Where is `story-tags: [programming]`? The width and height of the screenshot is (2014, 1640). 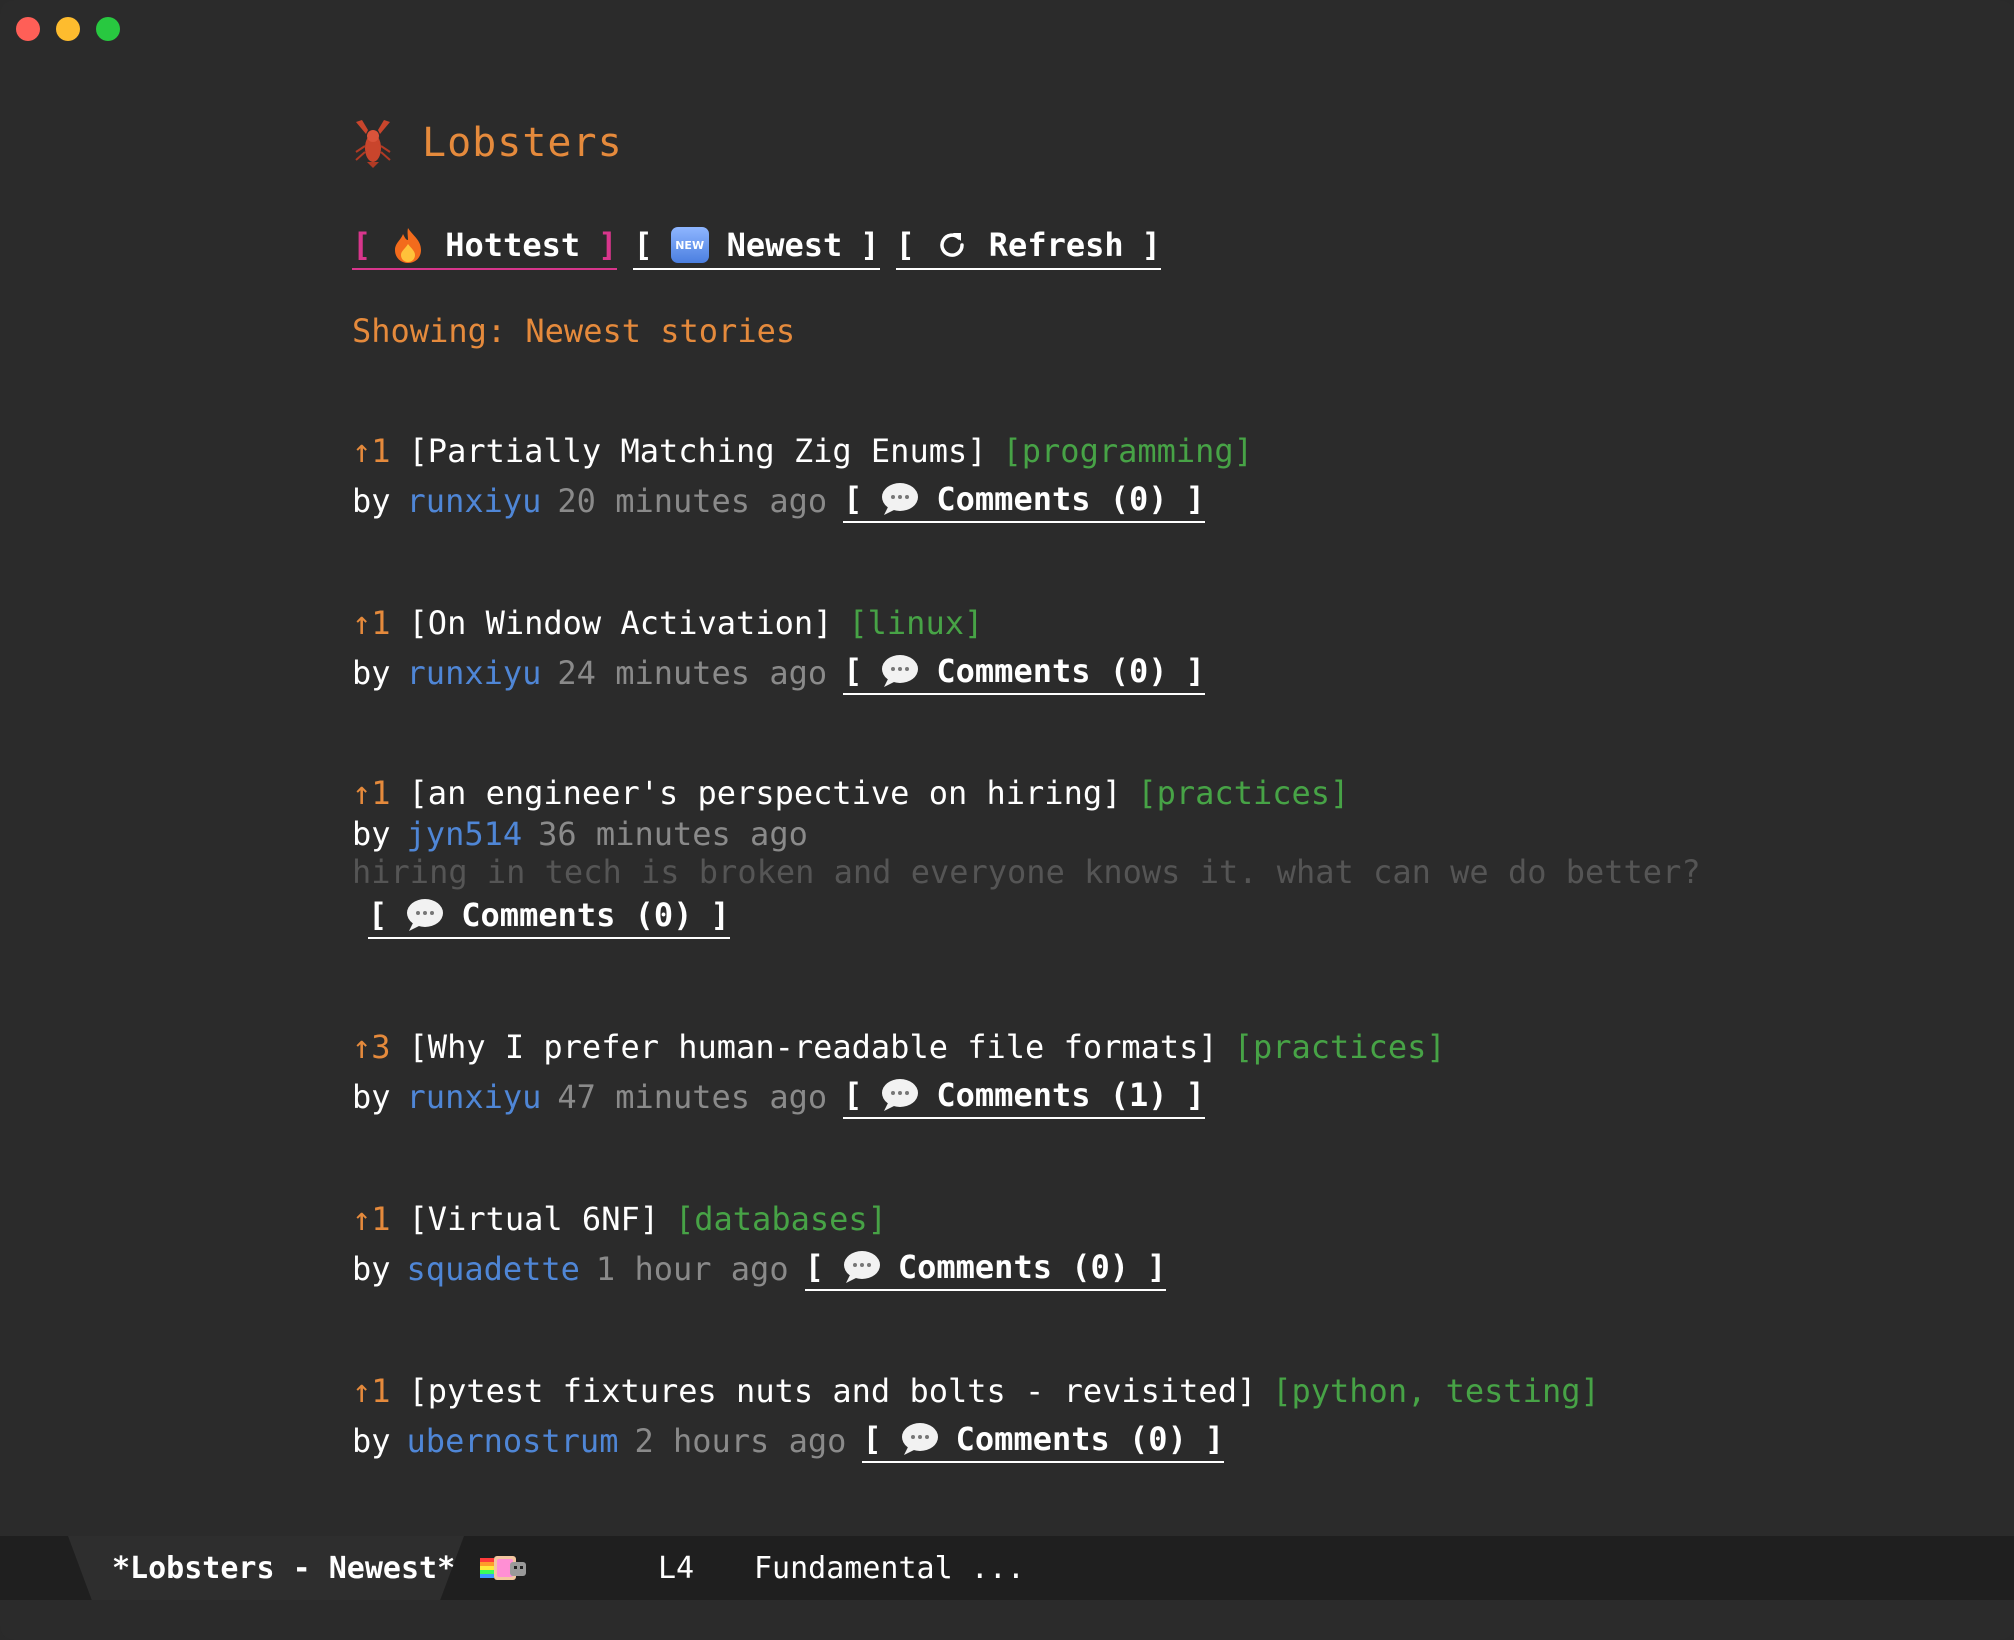 story-tags: [programming] is located at coordinates (1128, 451).